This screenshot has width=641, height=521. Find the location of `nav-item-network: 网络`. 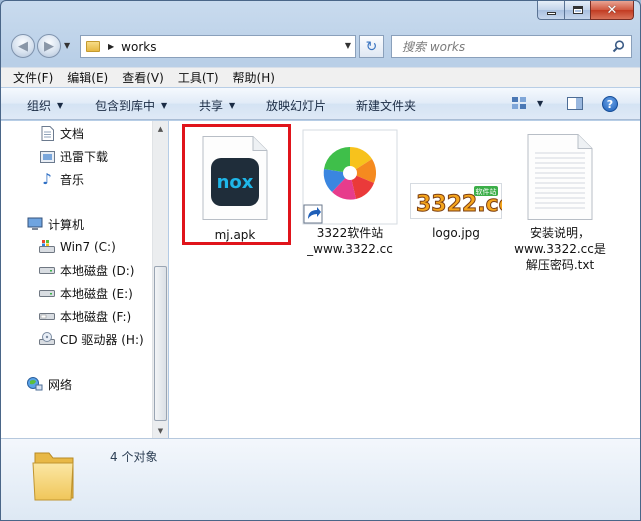

nav-item-network: 网络 is located at coordinates (49, 384).